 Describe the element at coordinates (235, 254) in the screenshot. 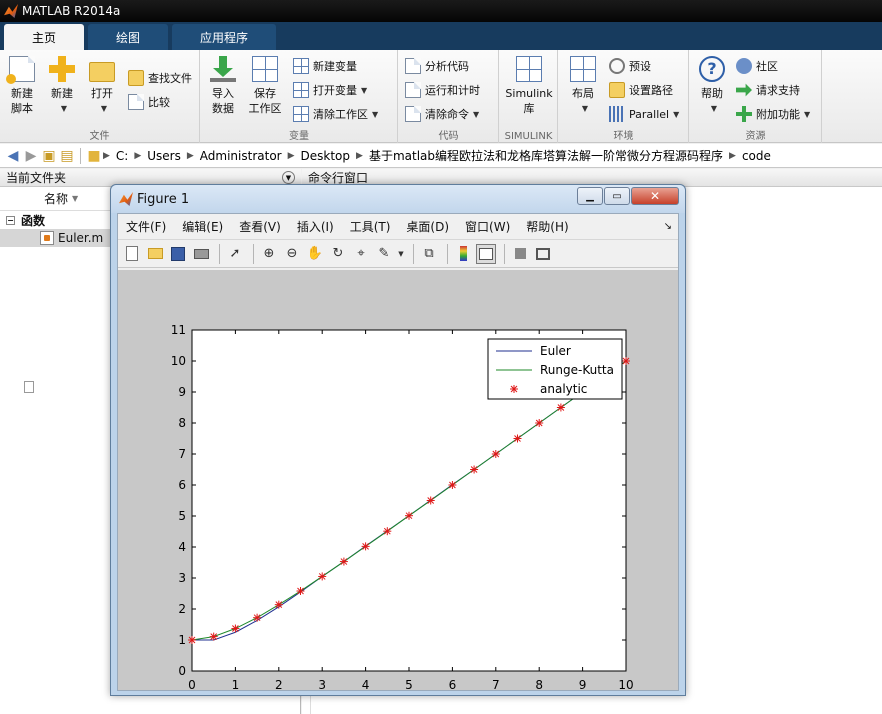

I see `pointer-icon: ➚` at that location.